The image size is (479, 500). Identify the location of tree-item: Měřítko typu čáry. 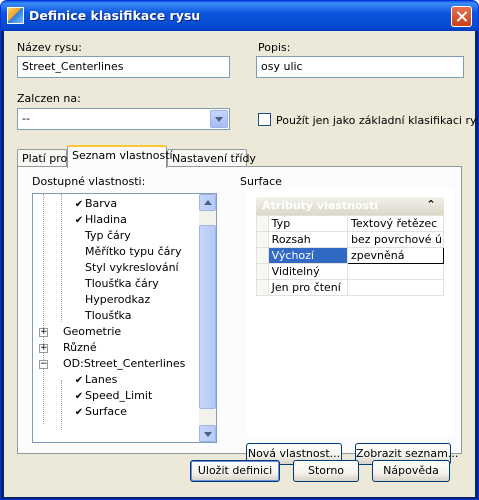
(127, 252).